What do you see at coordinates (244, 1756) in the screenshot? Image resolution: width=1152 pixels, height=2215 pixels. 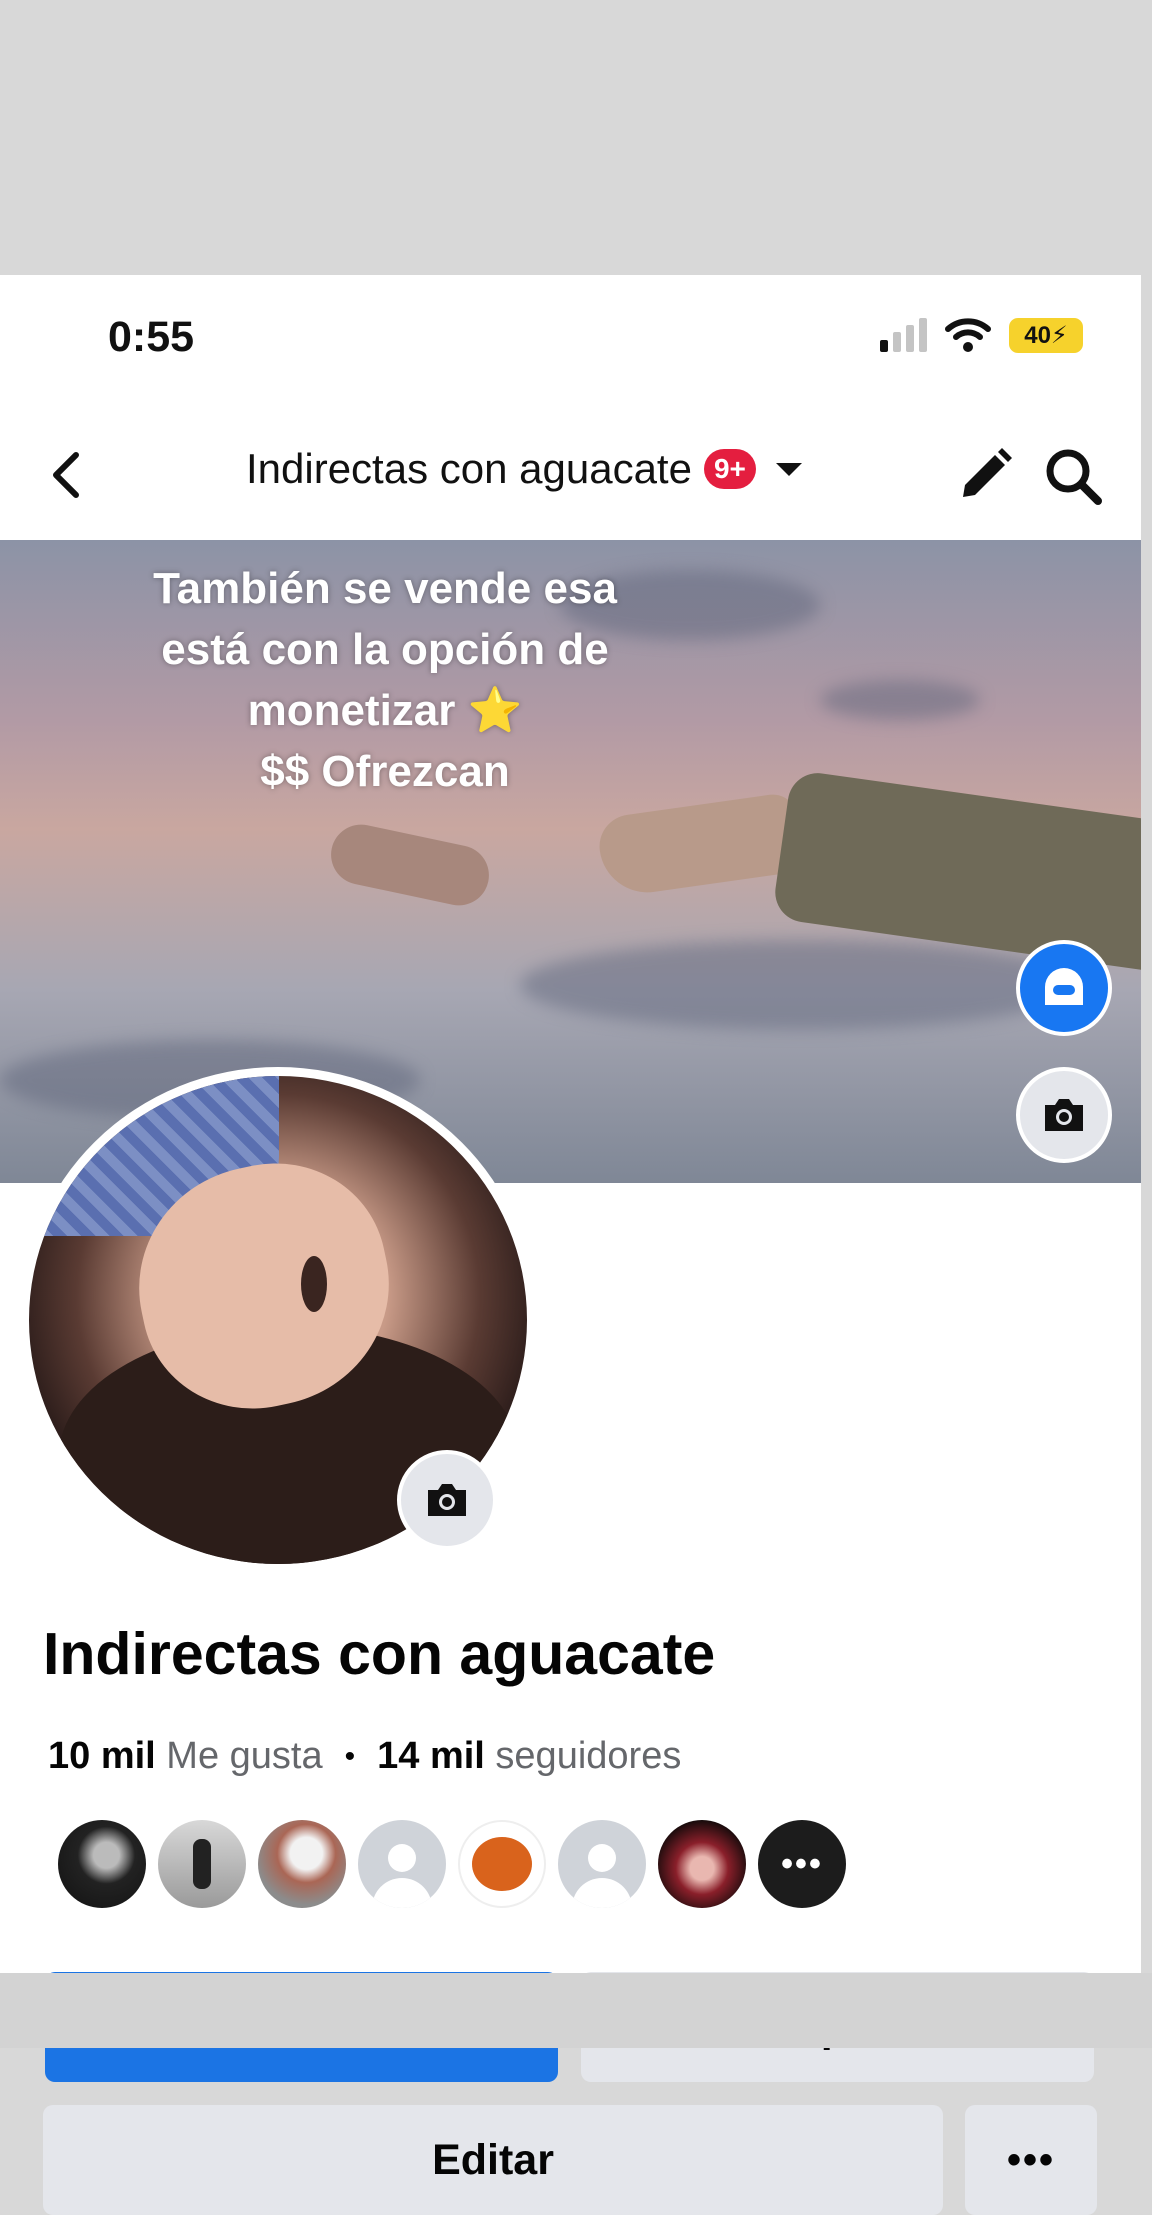 I see `likes-label: Me gusta` at bounding box center [244, 1756].